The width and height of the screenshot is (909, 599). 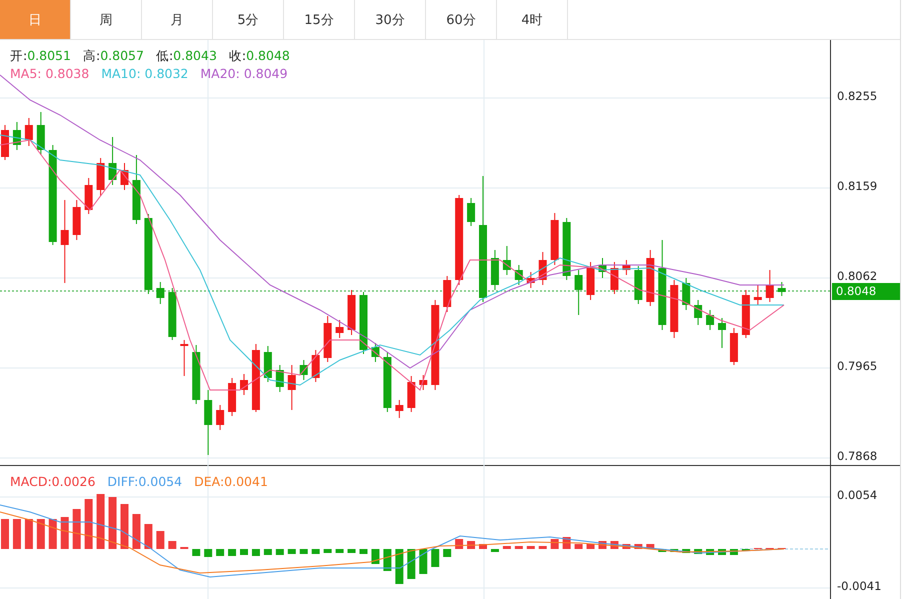 What do you see at coordinates (857, 456) in the screenshot?
I see `axis-label: 0.7868` at bounding box center [857, 456].